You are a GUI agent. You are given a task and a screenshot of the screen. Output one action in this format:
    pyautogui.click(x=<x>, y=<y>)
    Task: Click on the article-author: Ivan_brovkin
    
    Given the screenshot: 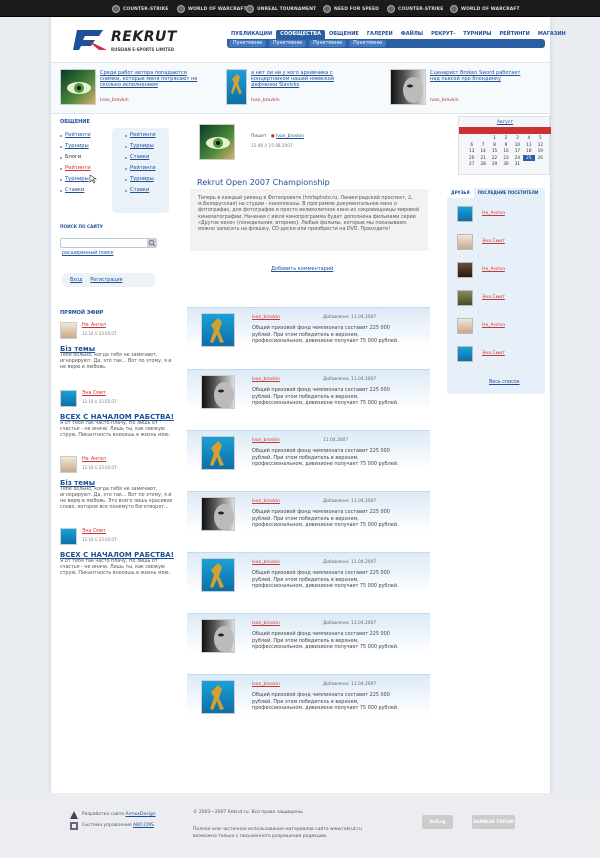 What is the action you would take?
    pyautogui.click(x=290, y=136)
    